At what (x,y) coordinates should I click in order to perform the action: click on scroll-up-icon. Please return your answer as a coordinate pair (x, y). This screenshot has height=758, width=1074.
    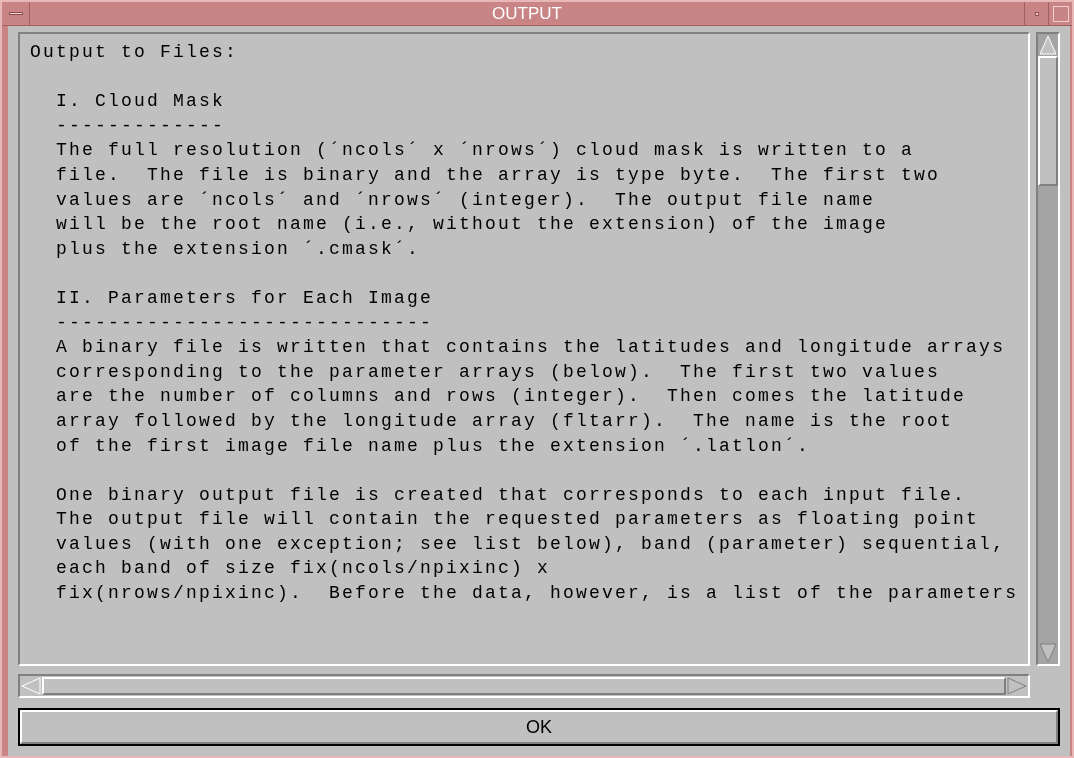
    Looking at the image, I should click on (1048, 45).